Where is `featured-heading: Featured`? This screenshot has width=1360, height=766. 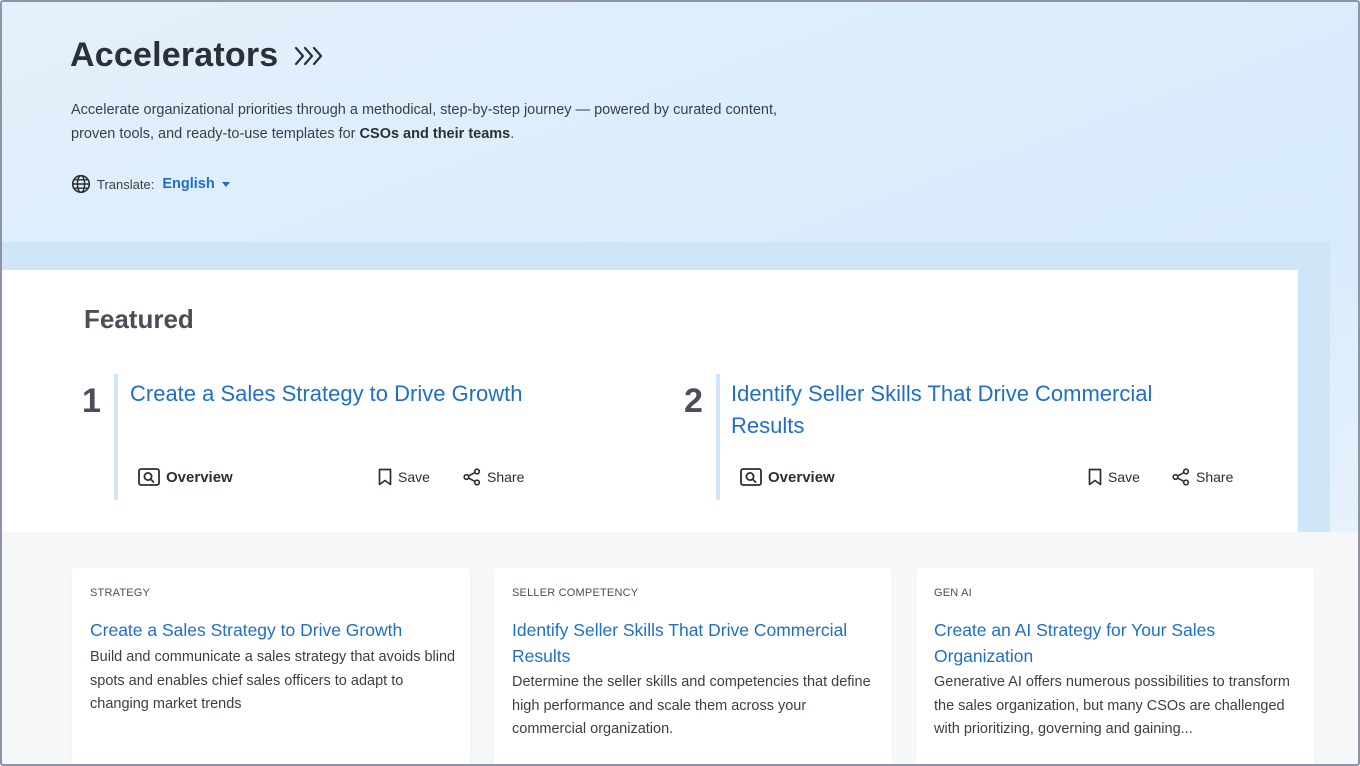
featured-heading: Featured is located at coordinates (139, 319).